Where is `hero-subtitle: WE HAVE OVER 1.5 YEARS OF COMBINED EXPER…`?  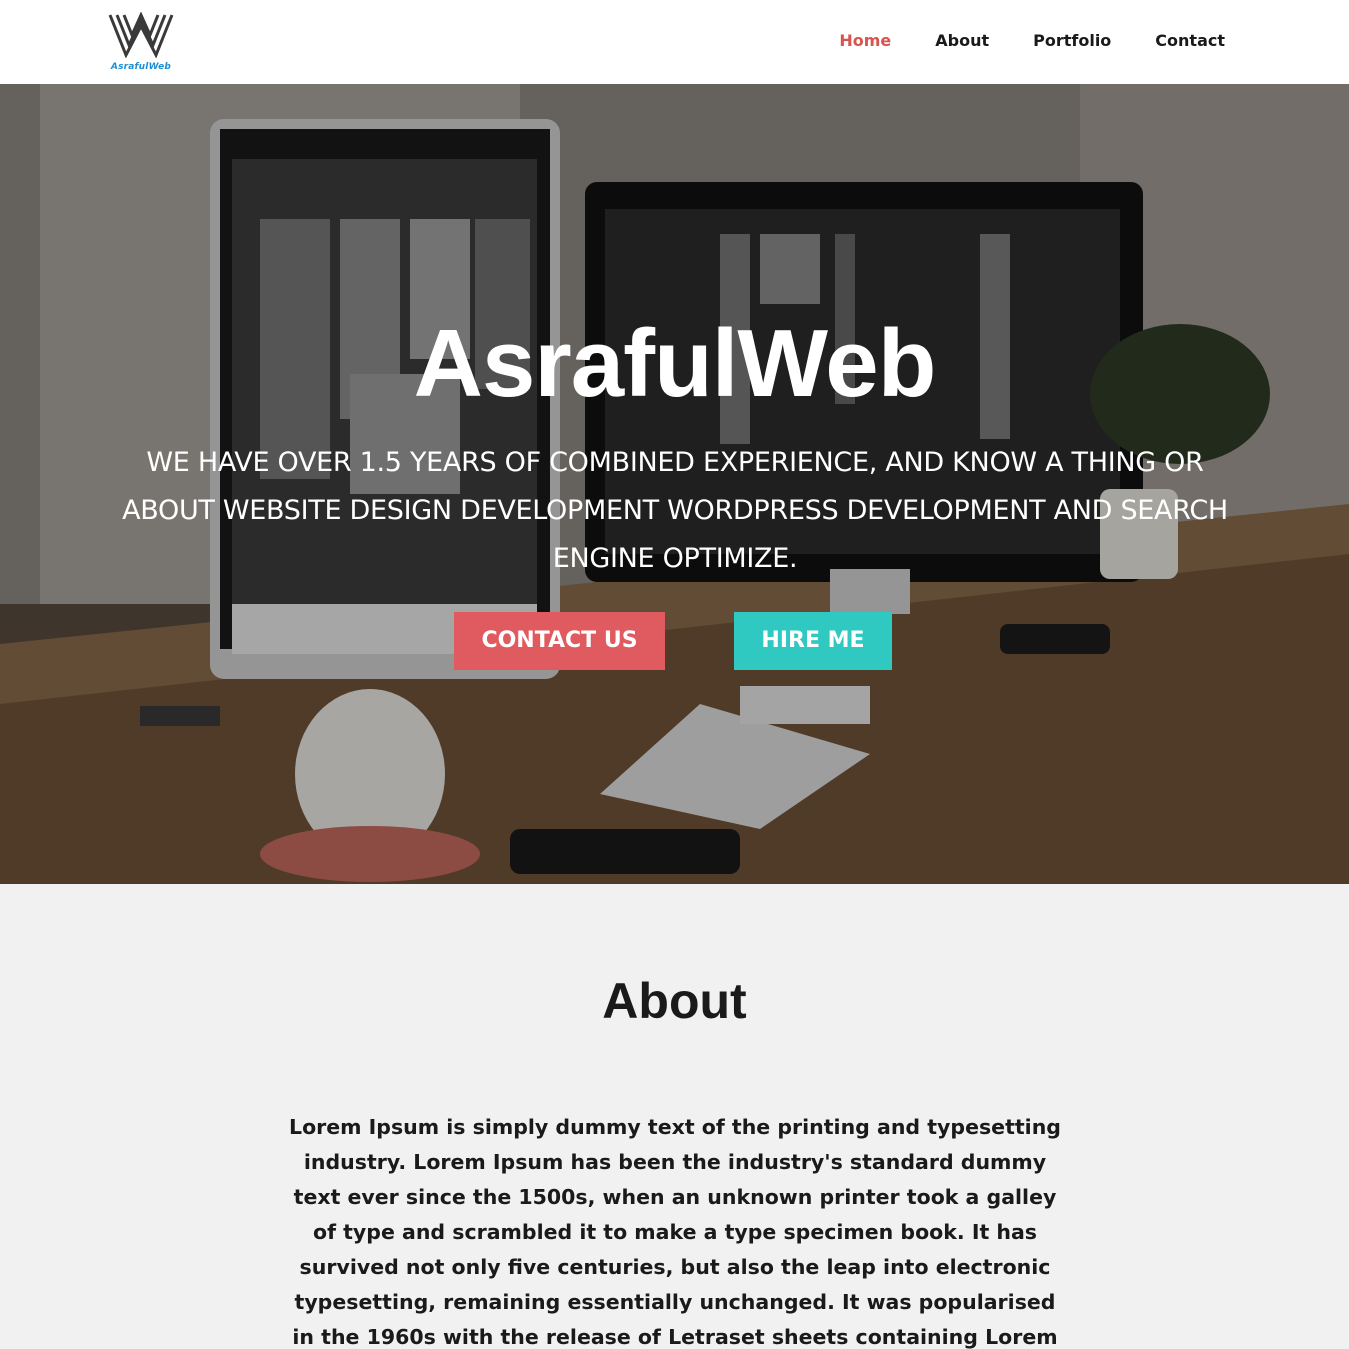 hero-subtitle: WE HAVE OVER 1.5 YEARS OF COMBINED EXPER… is located at coordinates (675, 510).